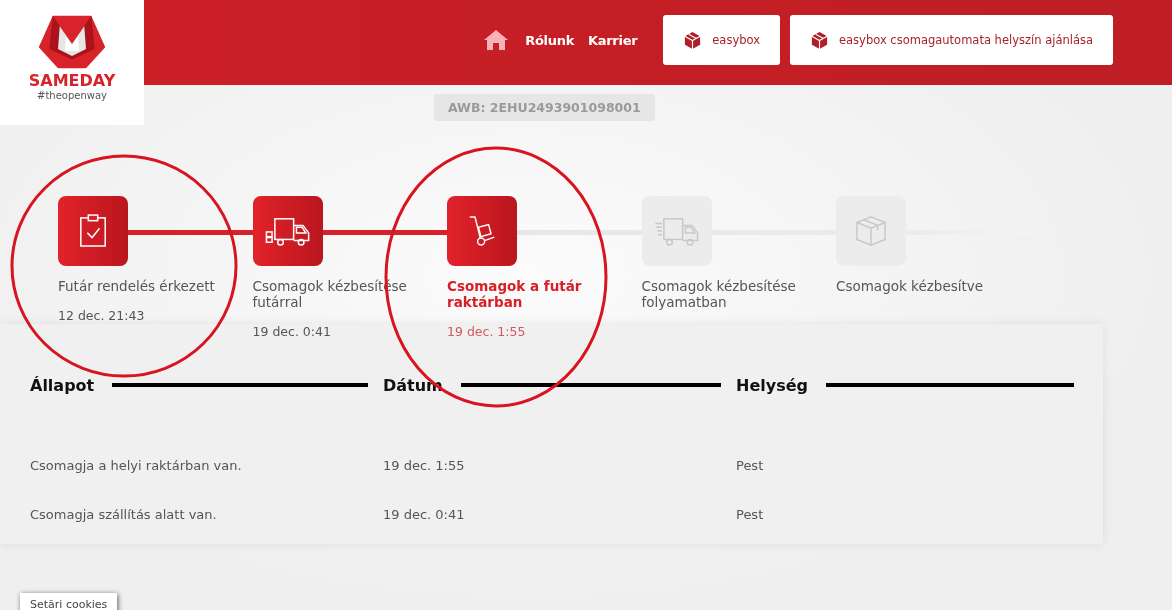  What do you see at coordinates (124, 514) in the screenshot?
I see `table-cell-text: Csomagja szállítás alatt van.` at bounding box center [124, 514].